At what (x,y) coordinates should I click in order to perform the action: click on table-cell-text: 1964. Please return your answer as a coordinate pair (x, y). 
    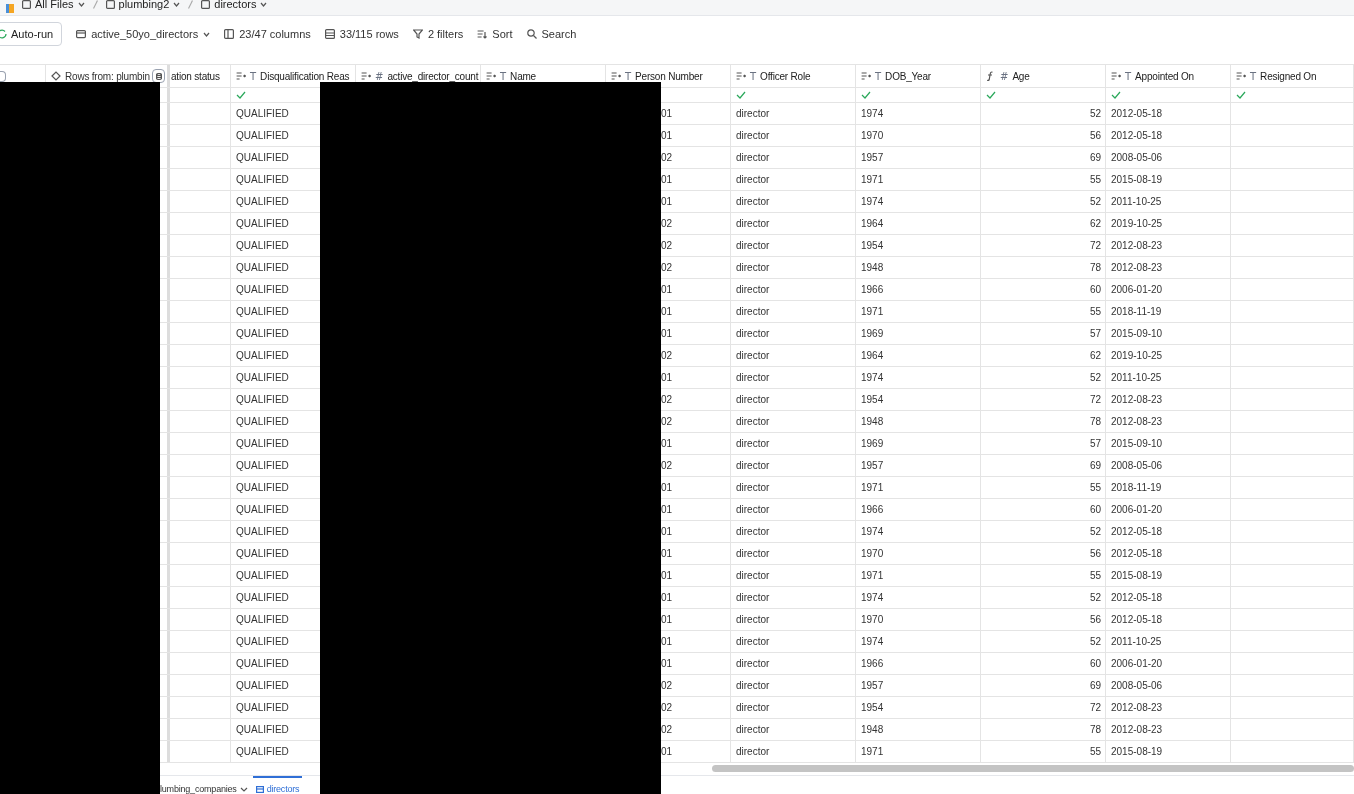
    Looking at the image, I should click on (872, 356).